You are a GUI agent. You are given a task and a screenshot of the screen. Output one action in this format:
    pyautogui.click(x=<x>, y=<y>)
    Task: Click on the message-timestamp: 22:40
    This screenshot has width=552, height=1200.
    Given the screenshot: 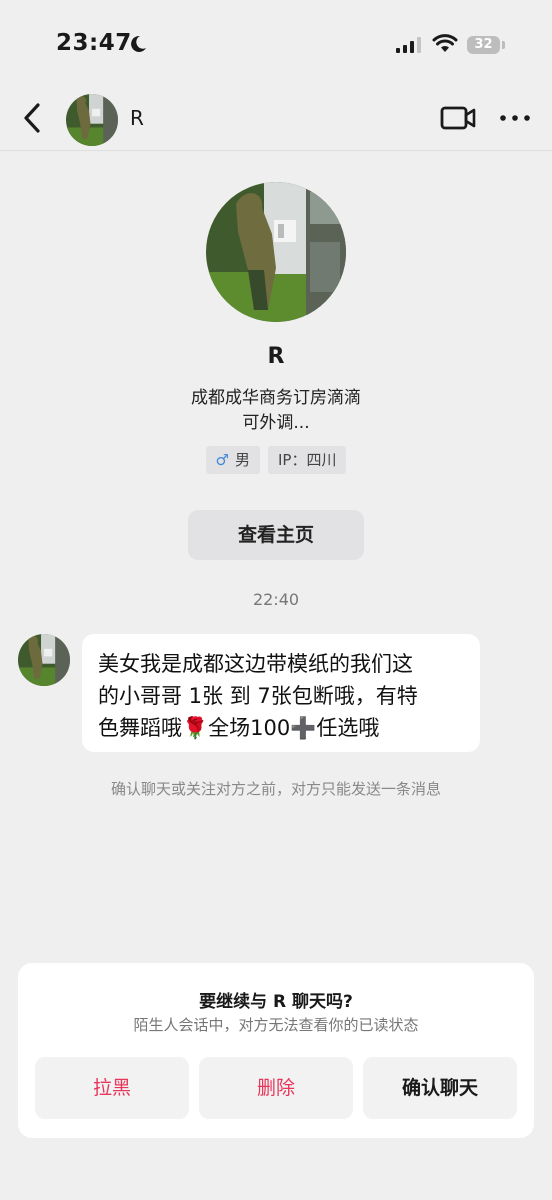 What is the action you would take?
    pyautogui.click(x=276, y=599)
    